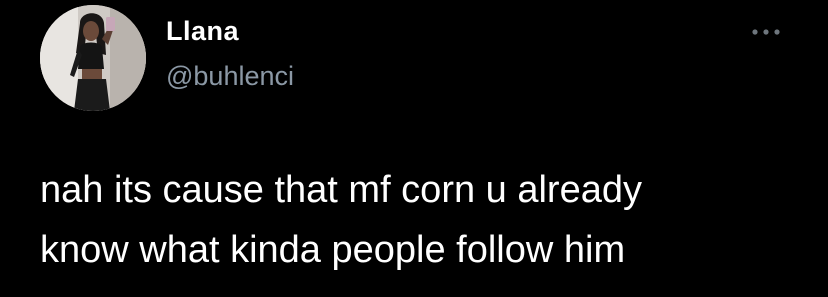 The image size is (828, 297). What do you see at coordinates (333, 250) in the screenshot?
I see `tweet-text-line-2: know what kinda people follow him` at bounding box center [333, 250].